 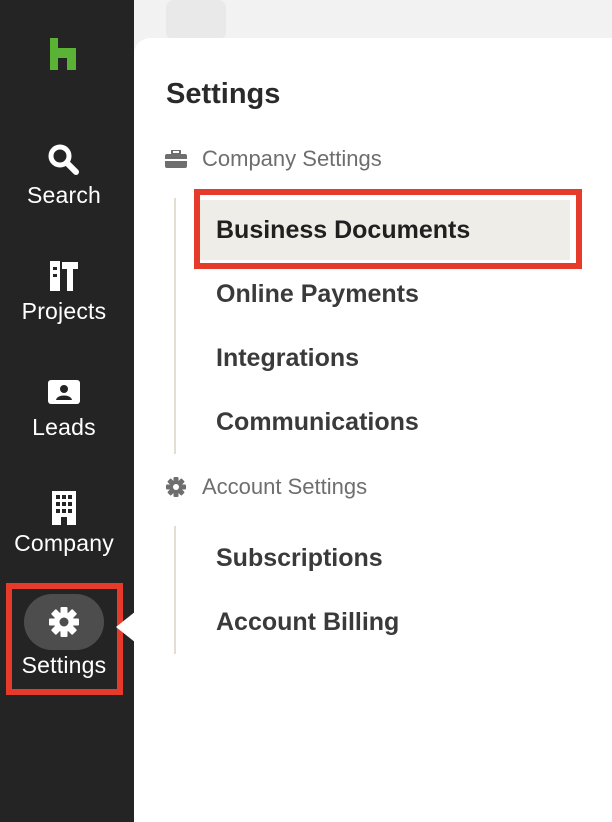 I want to click on menu-item-subscriptions: Subscriptions, so click(x=299, y=558).